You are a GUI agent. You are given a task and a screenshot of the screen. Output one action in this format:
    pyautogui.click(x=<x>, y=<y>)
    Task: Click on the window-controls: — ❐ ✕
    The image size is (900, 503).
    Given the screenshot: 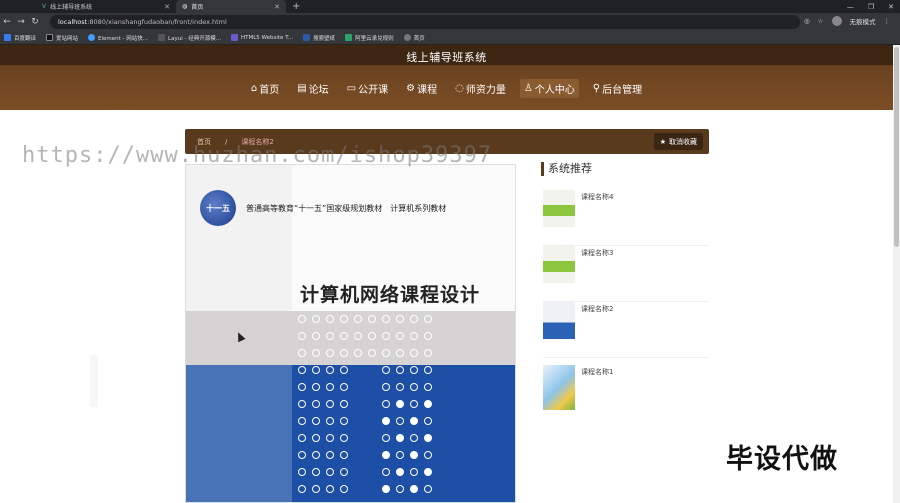 What is the action you would take?
    pyautogui.click(x=870, y=6)
    